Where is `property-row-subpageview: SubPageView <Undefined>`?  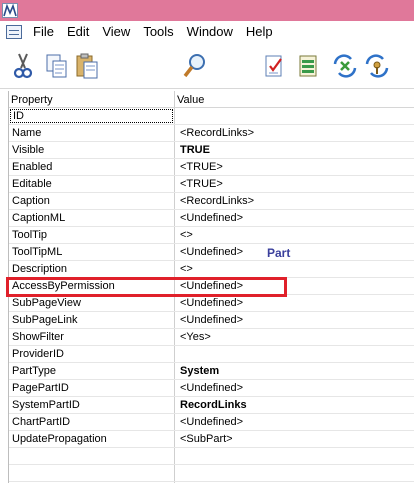 property-row-subpageview: SubPageView <Undefined> is located at coordinates (211, 303).